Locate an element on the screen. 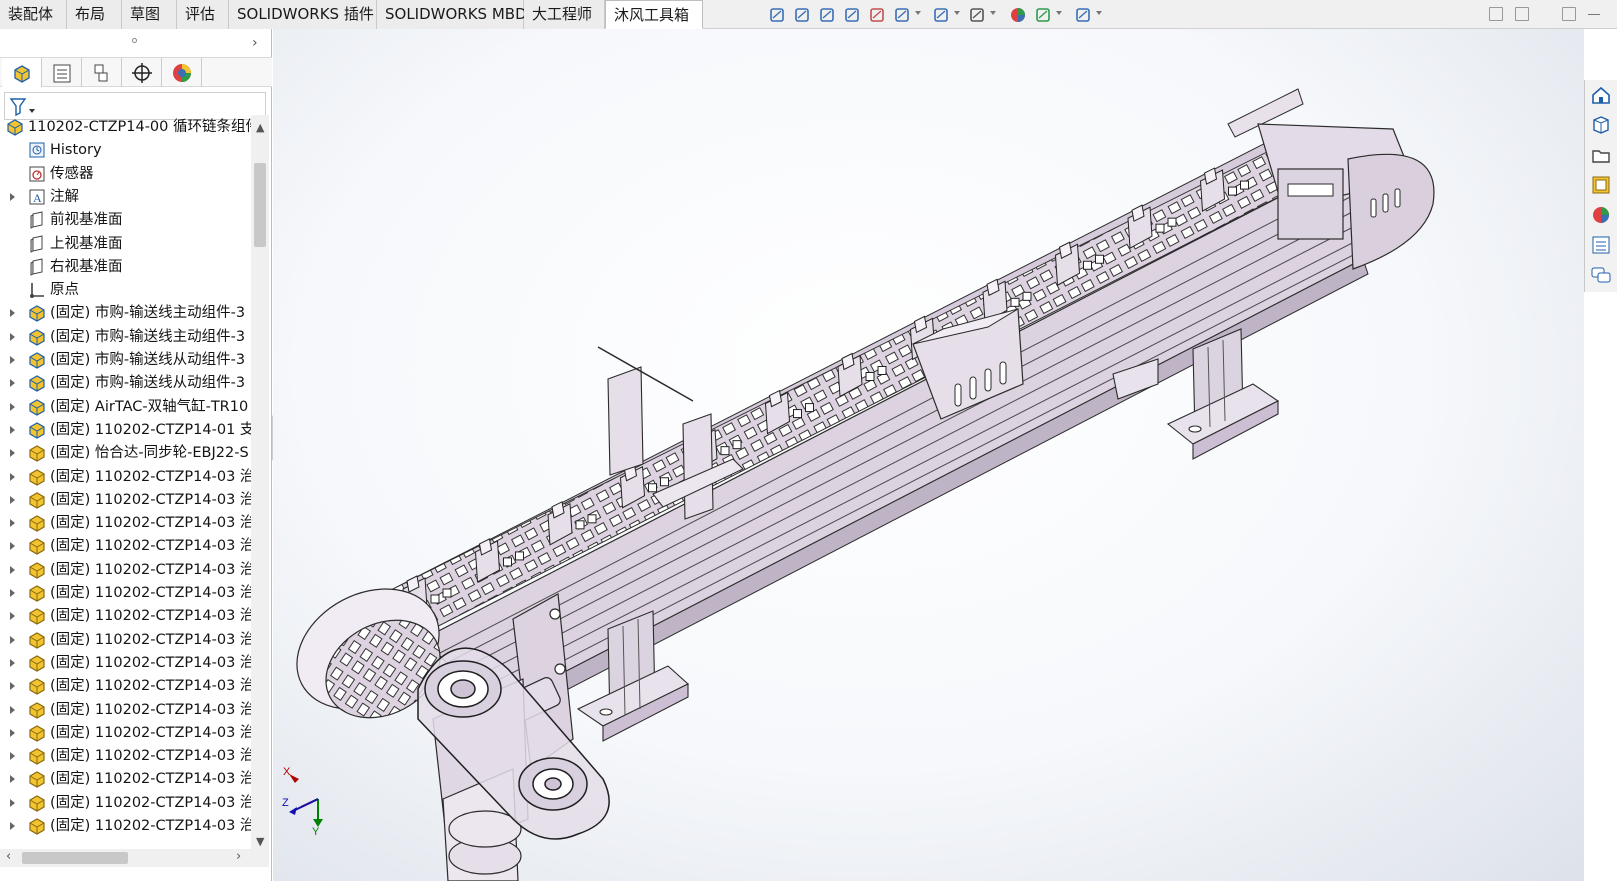 The image size is (1617, 881). tab-5: SOLIDWORKS MBD is located at coordinates (452, 14).